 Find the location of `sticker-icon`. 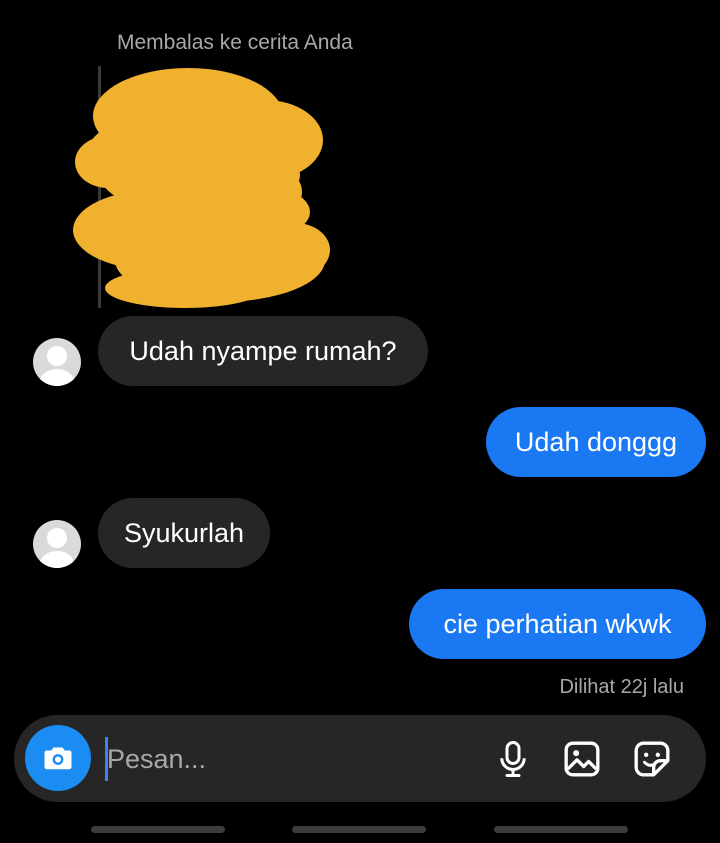

sticker-icon is located at coordinates (652, 759).